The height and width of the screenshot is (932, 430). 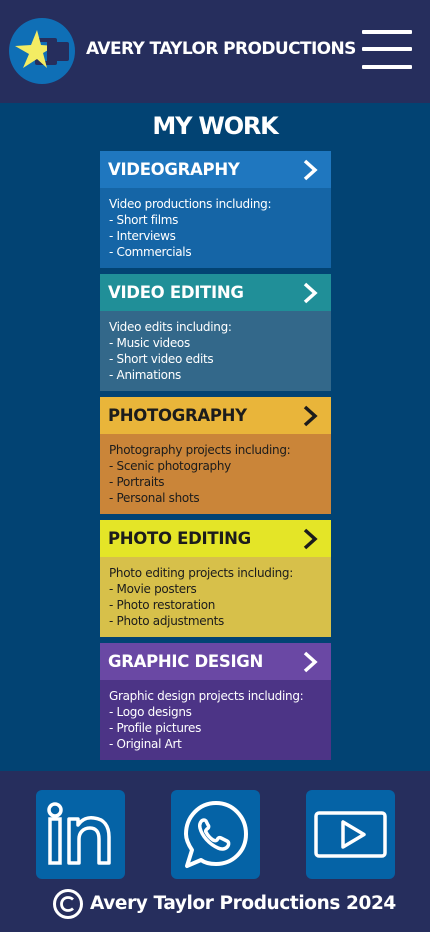 What do you see at coordinates (200, 450) in the screenshot?
I see `card-line: Photography projects including:` at bounding box center [200, 450].